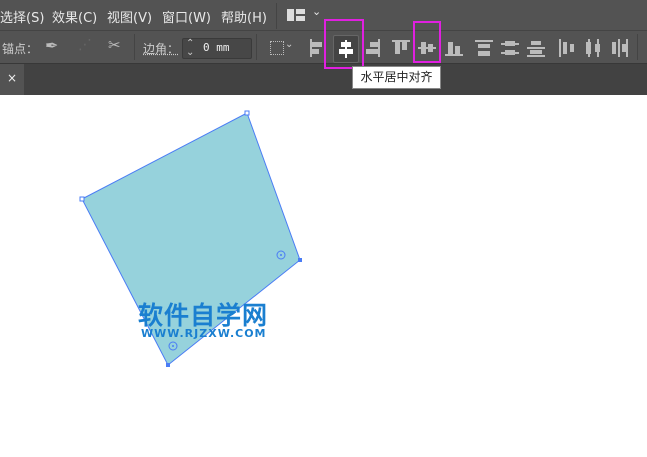  I want to click on distribute-top-icon, so click(484, 48).